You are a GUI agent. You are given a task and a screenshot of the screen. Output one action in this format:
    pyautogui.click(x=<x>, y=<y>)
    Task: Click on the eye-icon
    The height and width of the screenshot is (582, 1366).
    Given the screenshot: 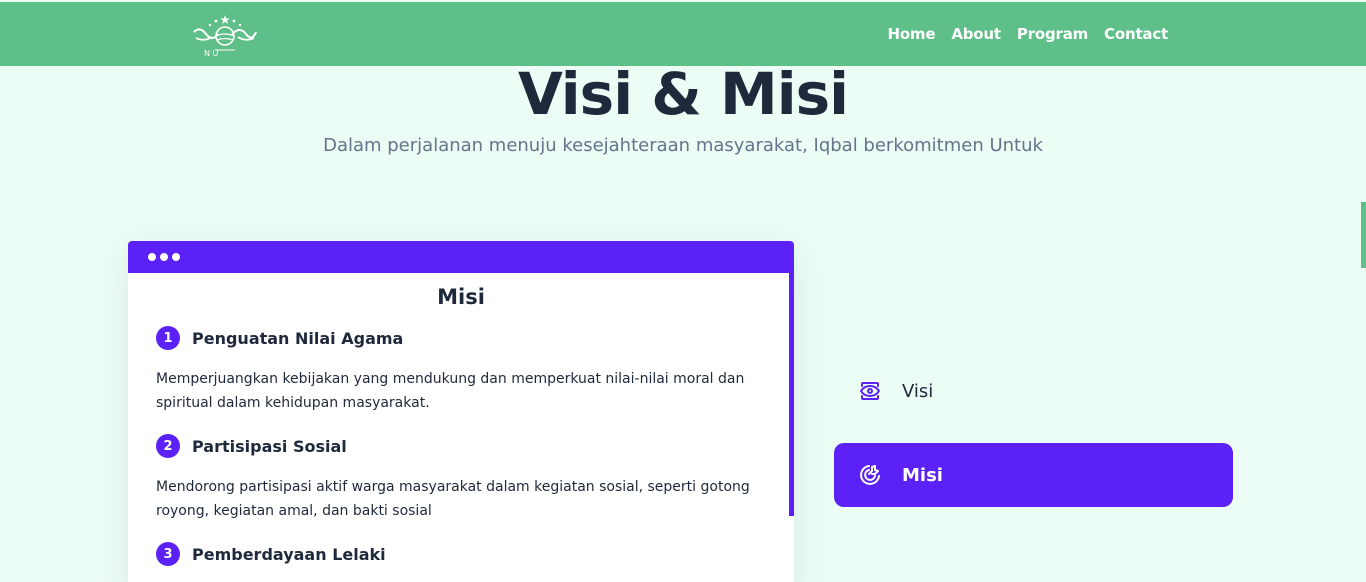 What is the action you would take?
    pyautogui.click(x=870, y=391)
    